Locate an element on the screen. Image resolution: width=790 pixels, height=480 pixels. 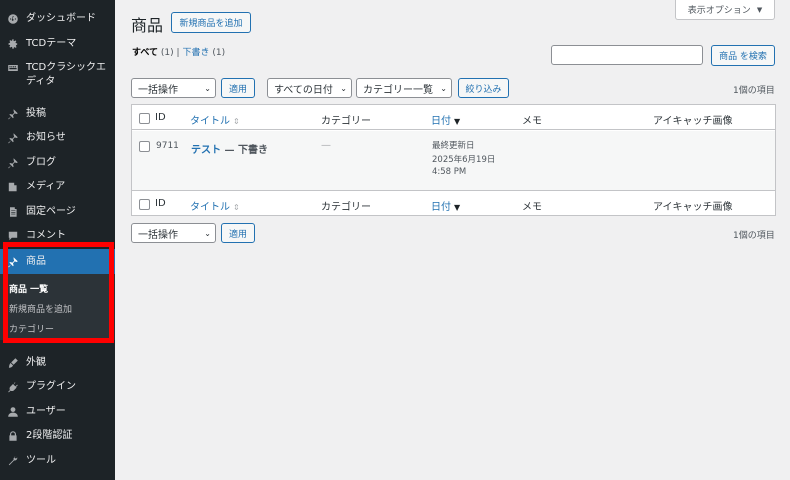
filter-button: 絞り込み is located at coordinates (483, 88).